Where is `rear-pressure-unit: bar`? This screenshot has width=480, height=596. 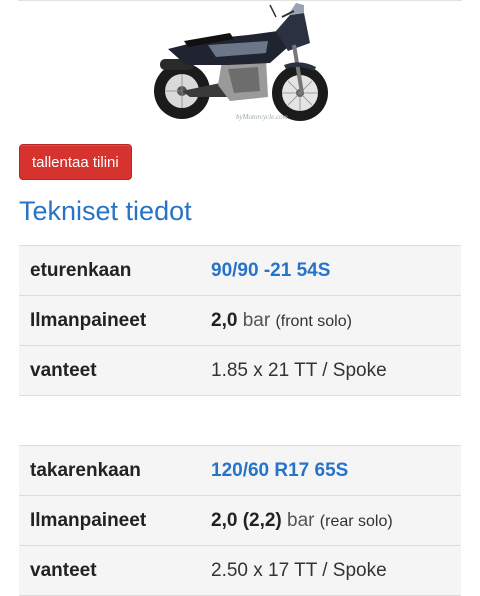
rear-pressure-unit: bar is located at coordinates (301, 520).